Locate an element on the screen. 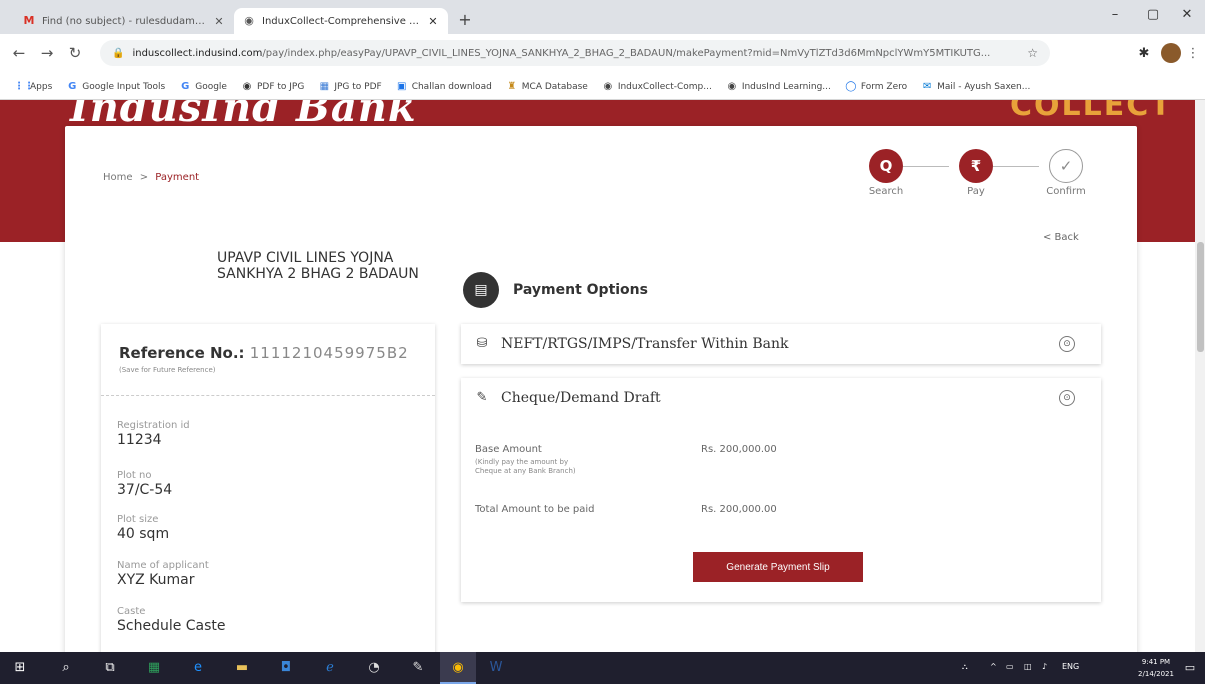 This screenshot has height=684, width=1205. edge-icon: e is located at coordinates (198, 668).